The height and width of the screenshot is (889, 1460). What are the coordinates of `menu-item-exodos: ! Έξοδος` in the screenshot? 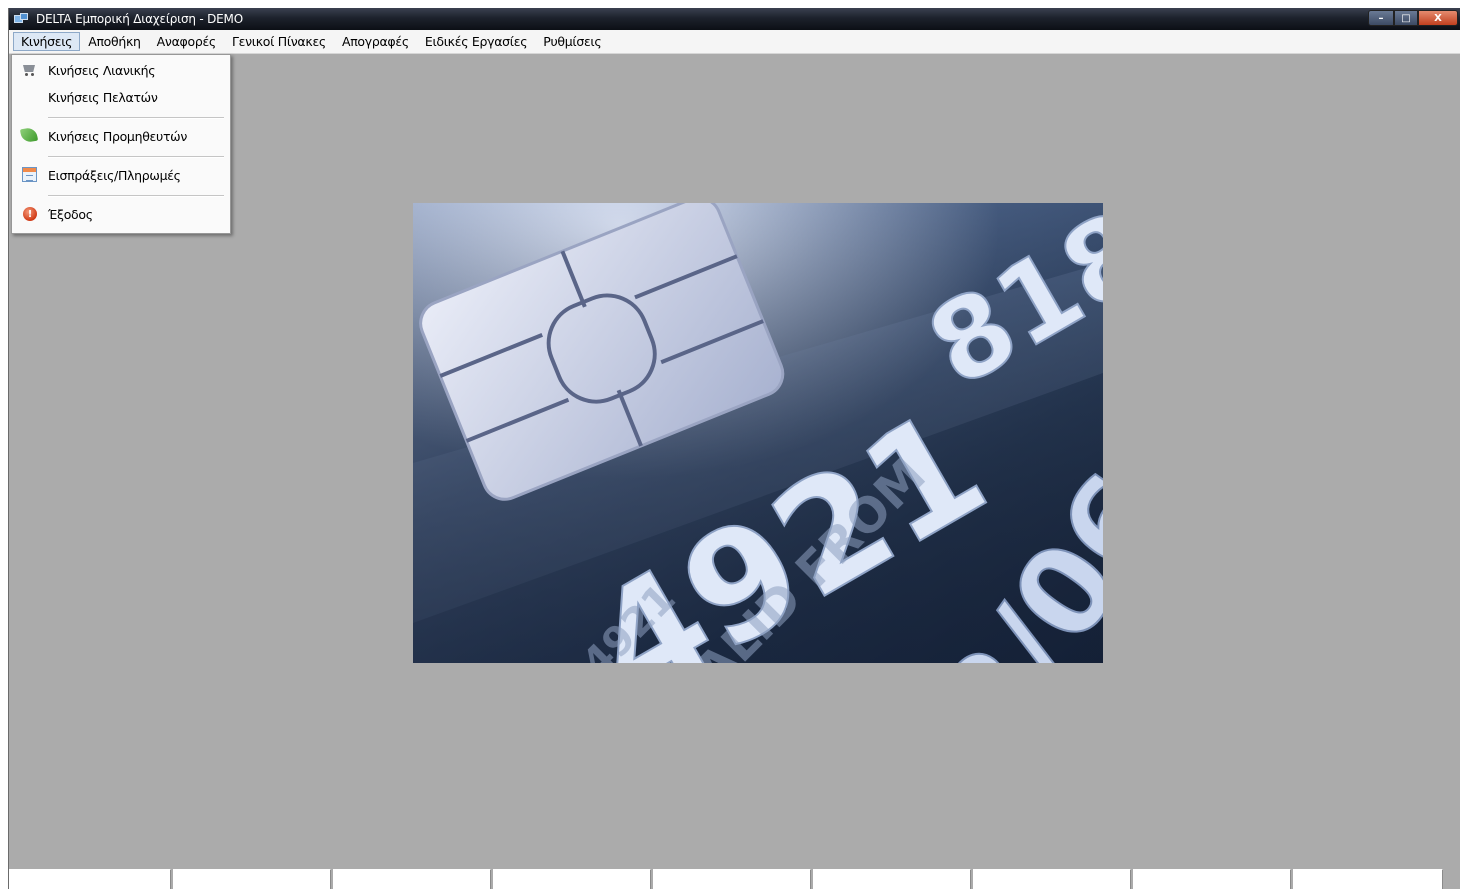 It's located at (121, 214).